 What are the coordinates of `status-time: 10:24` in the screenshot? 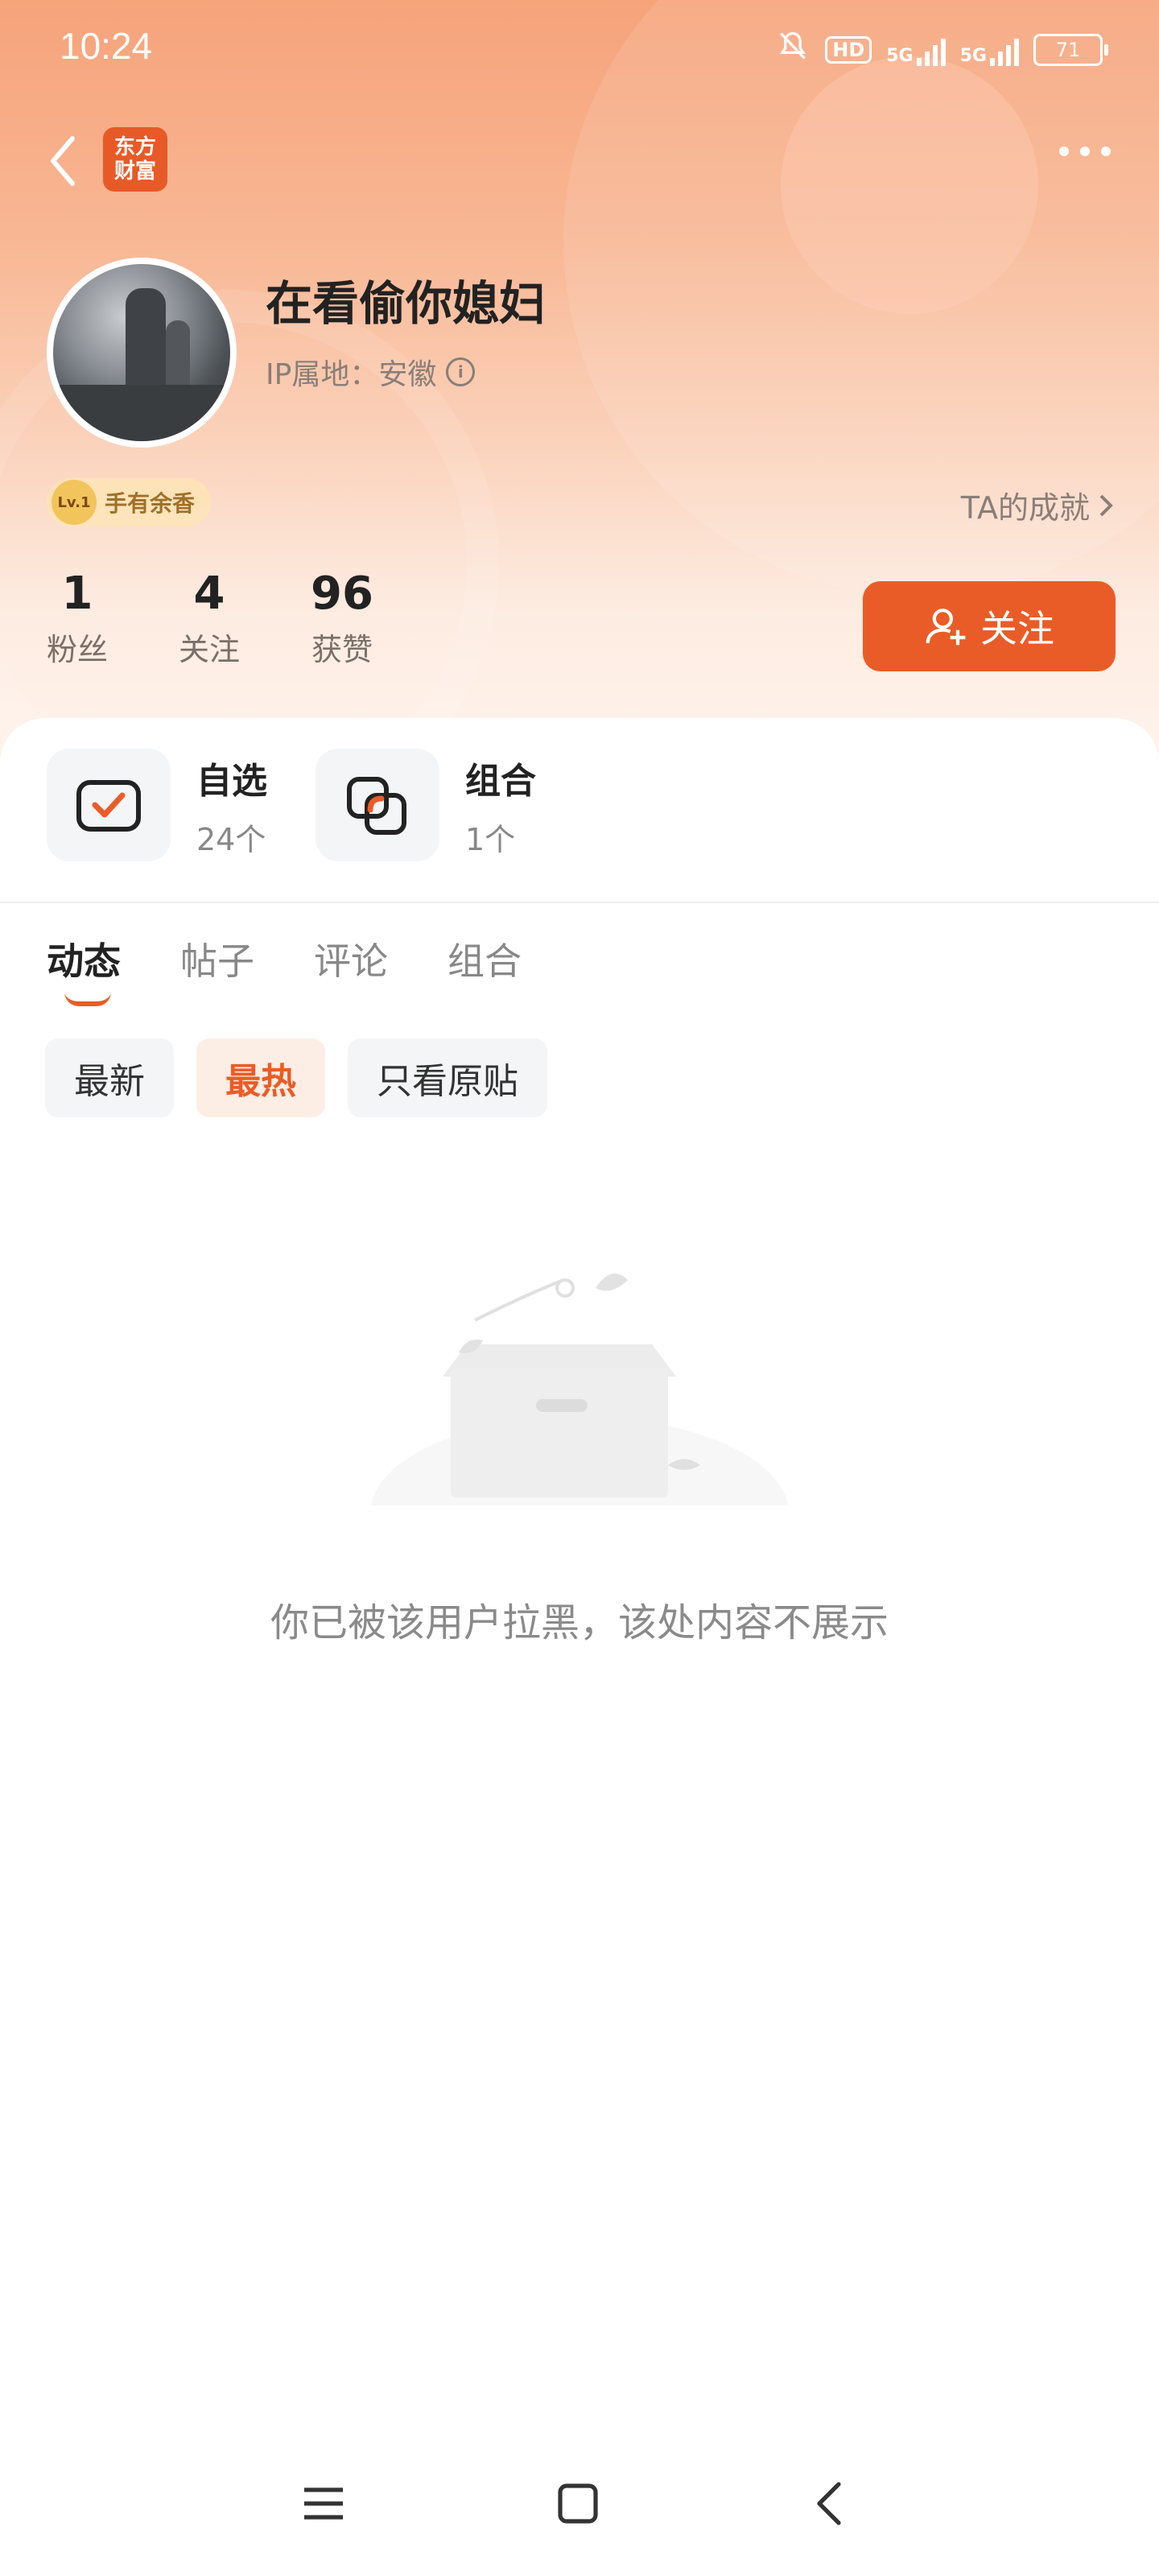 It's located at (106, 46).